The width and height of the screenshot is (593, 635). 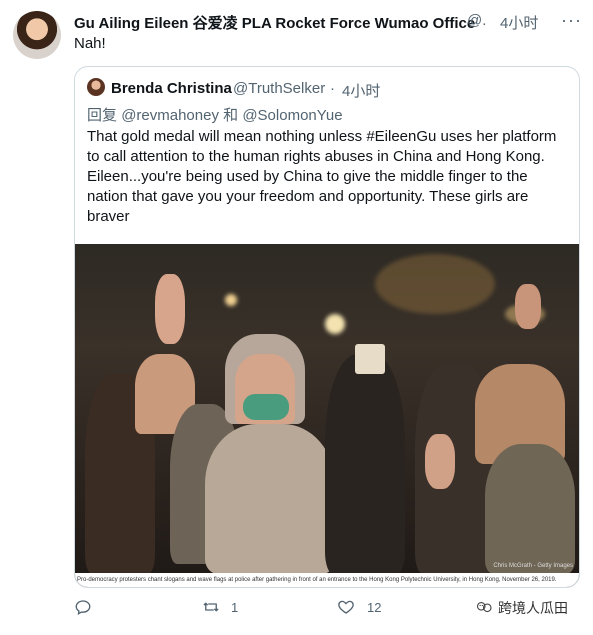 I want to click on reply-mention-2: @SolomonYue, so click(x=292, y=115).